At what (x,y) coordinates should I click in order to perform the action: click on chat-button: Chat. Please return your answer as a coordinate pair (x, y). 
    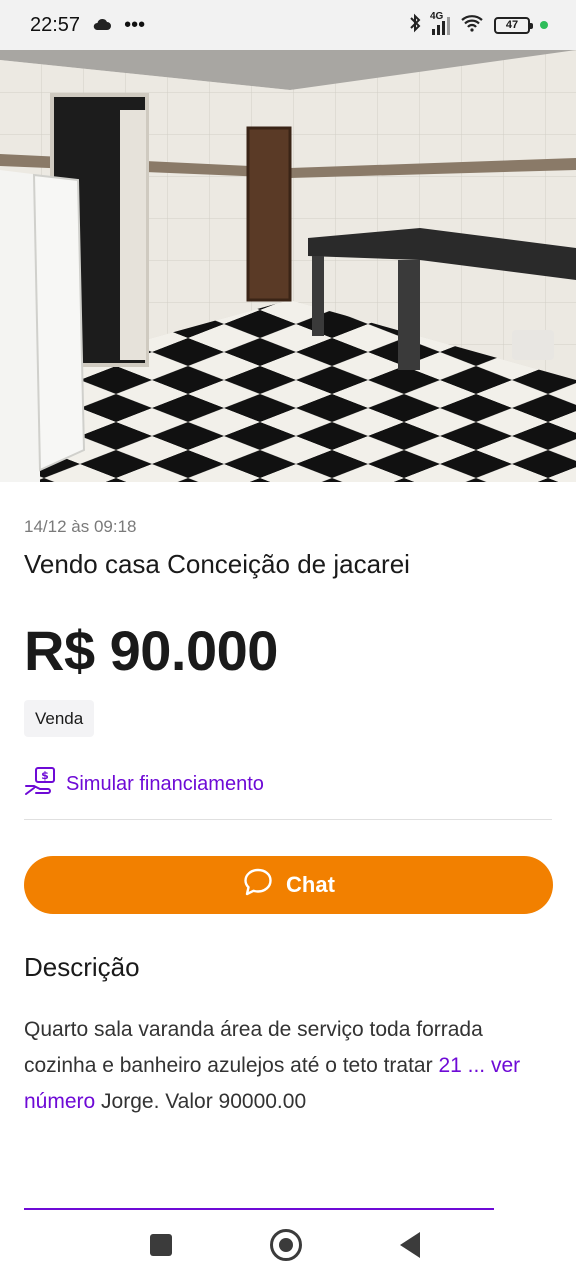
    Looking at the image, I should click on (288, 885).